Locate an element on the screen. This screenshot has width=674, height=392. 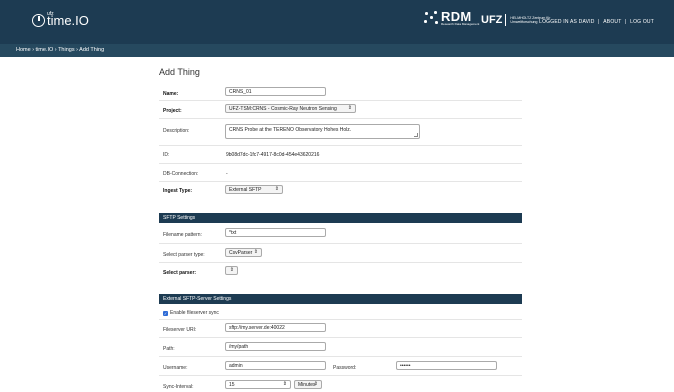
path-input: /my/path is located at coordinates (275, 346).